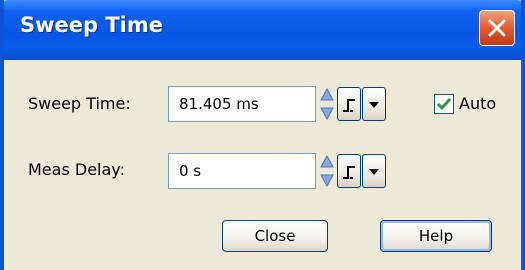 The width and height of the screenshot is (525, 270). I want to click on close-icon, so click(497, 28).